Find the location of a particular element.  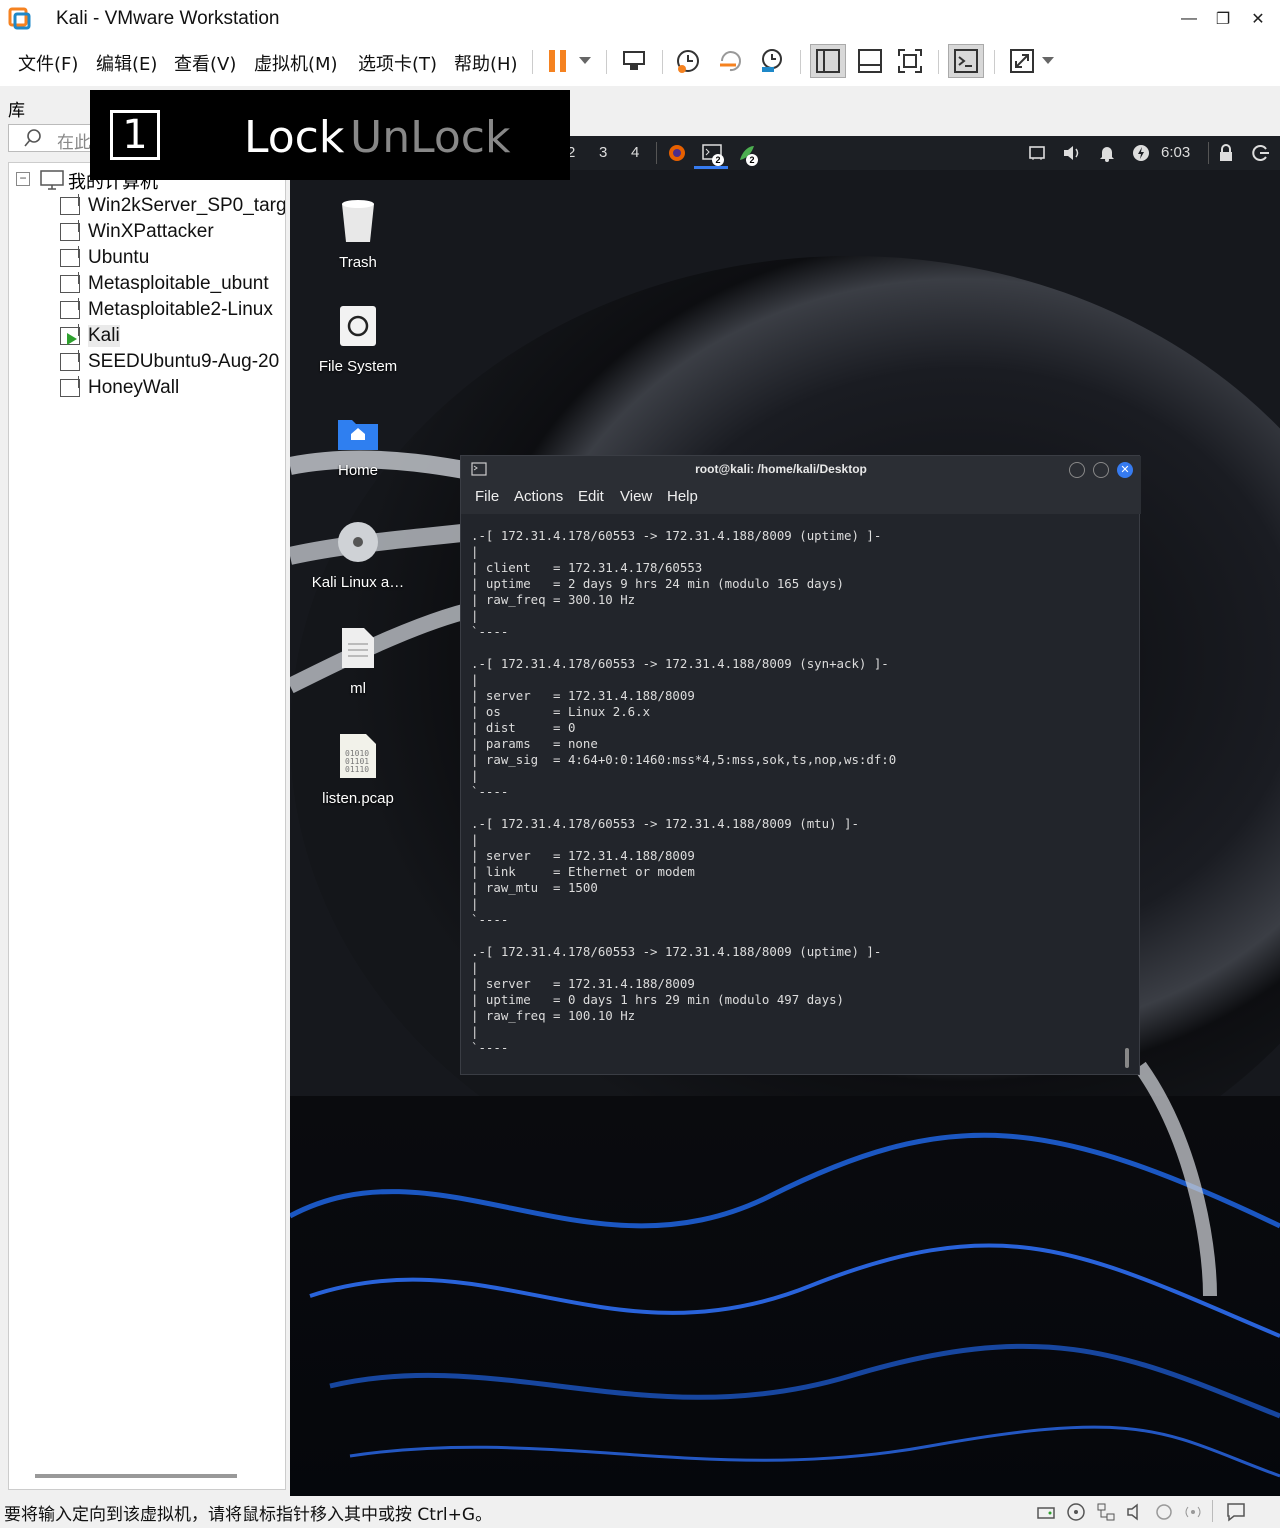

revert-snapshot-icon is located at coordinates (730, 61).